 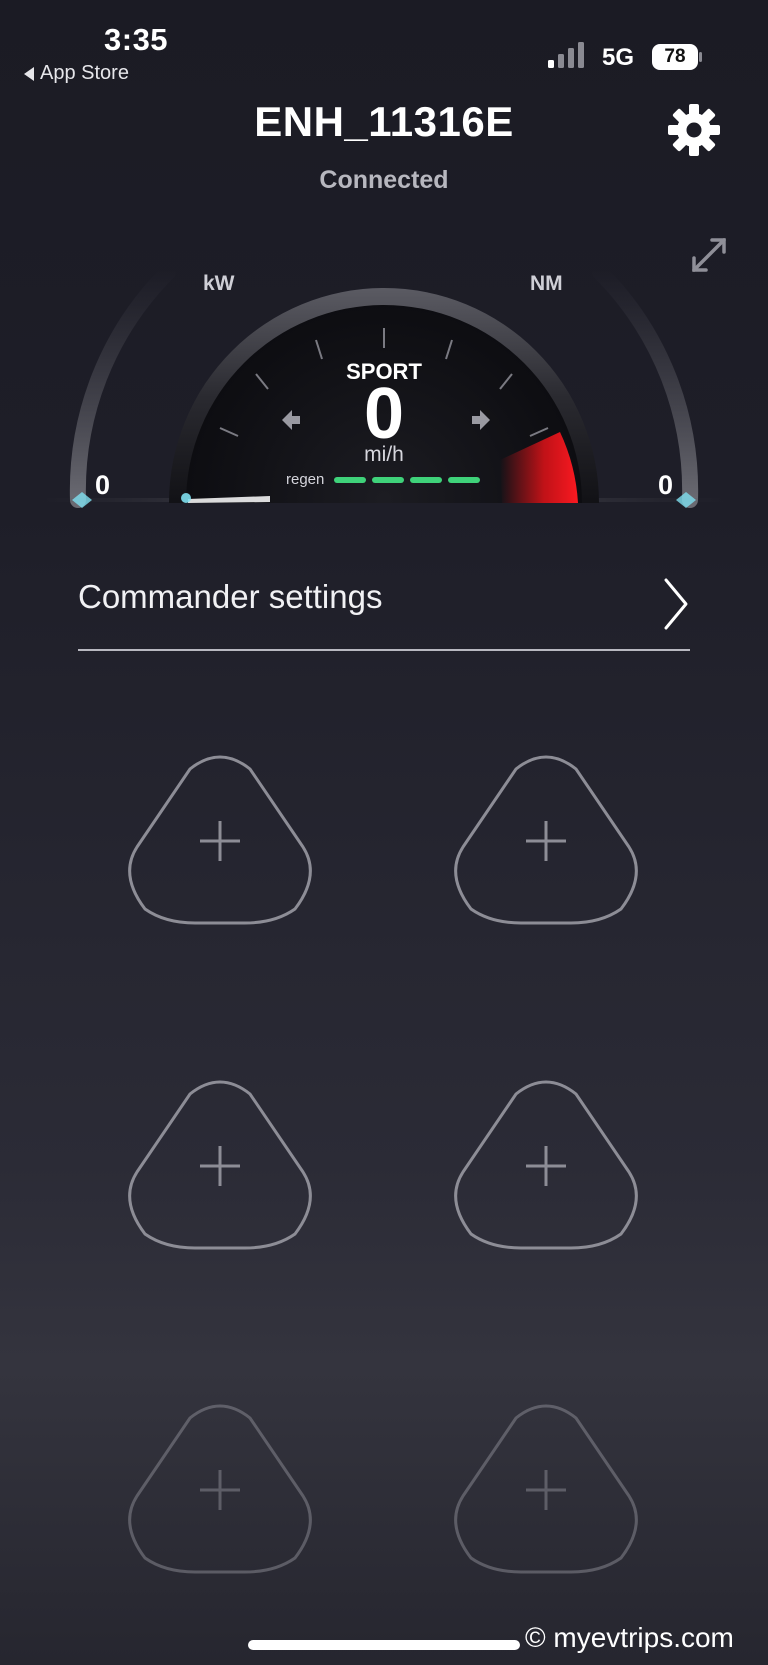 I want to click on device-name: ENH_11316E, so click(x=384, y=121).